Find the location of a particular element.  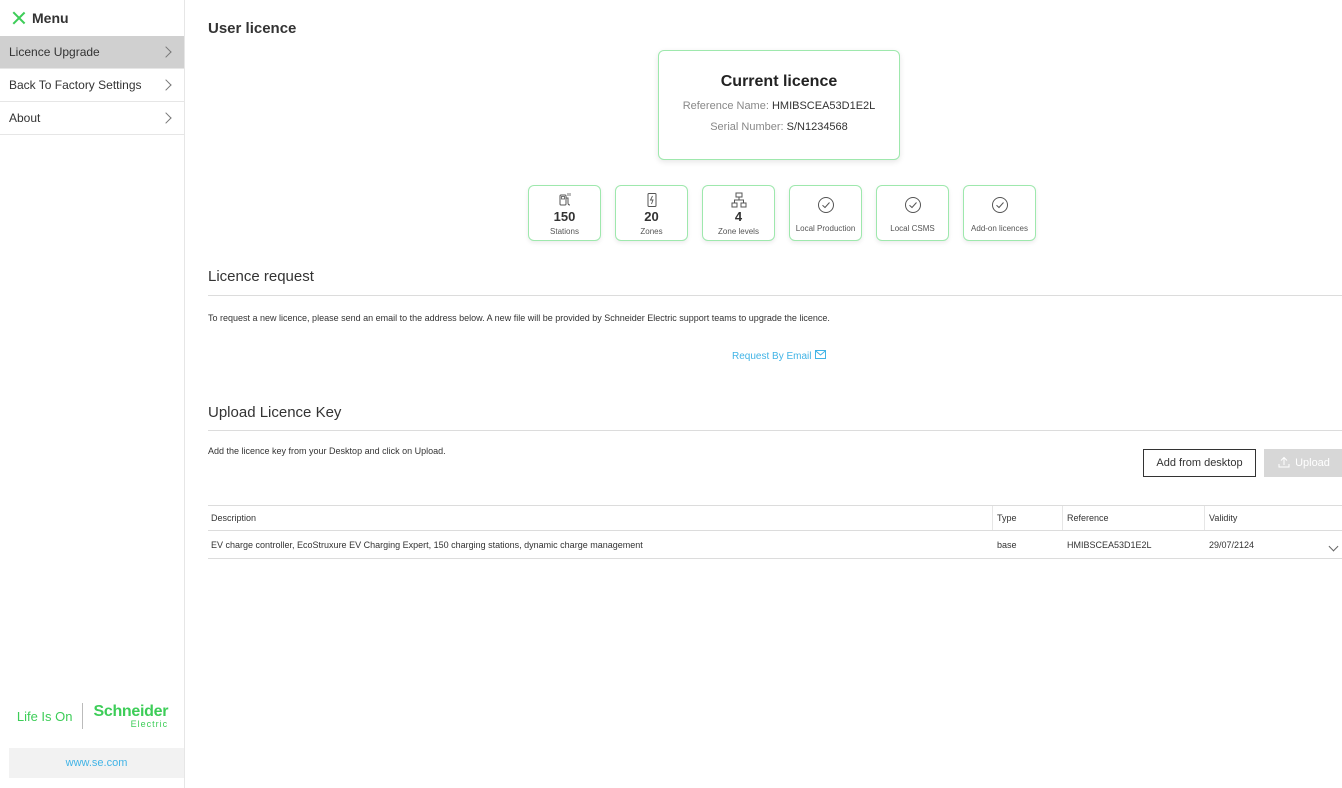

sidebar-item-label: Back To Factory Settings is located at coordinates (75, 85).